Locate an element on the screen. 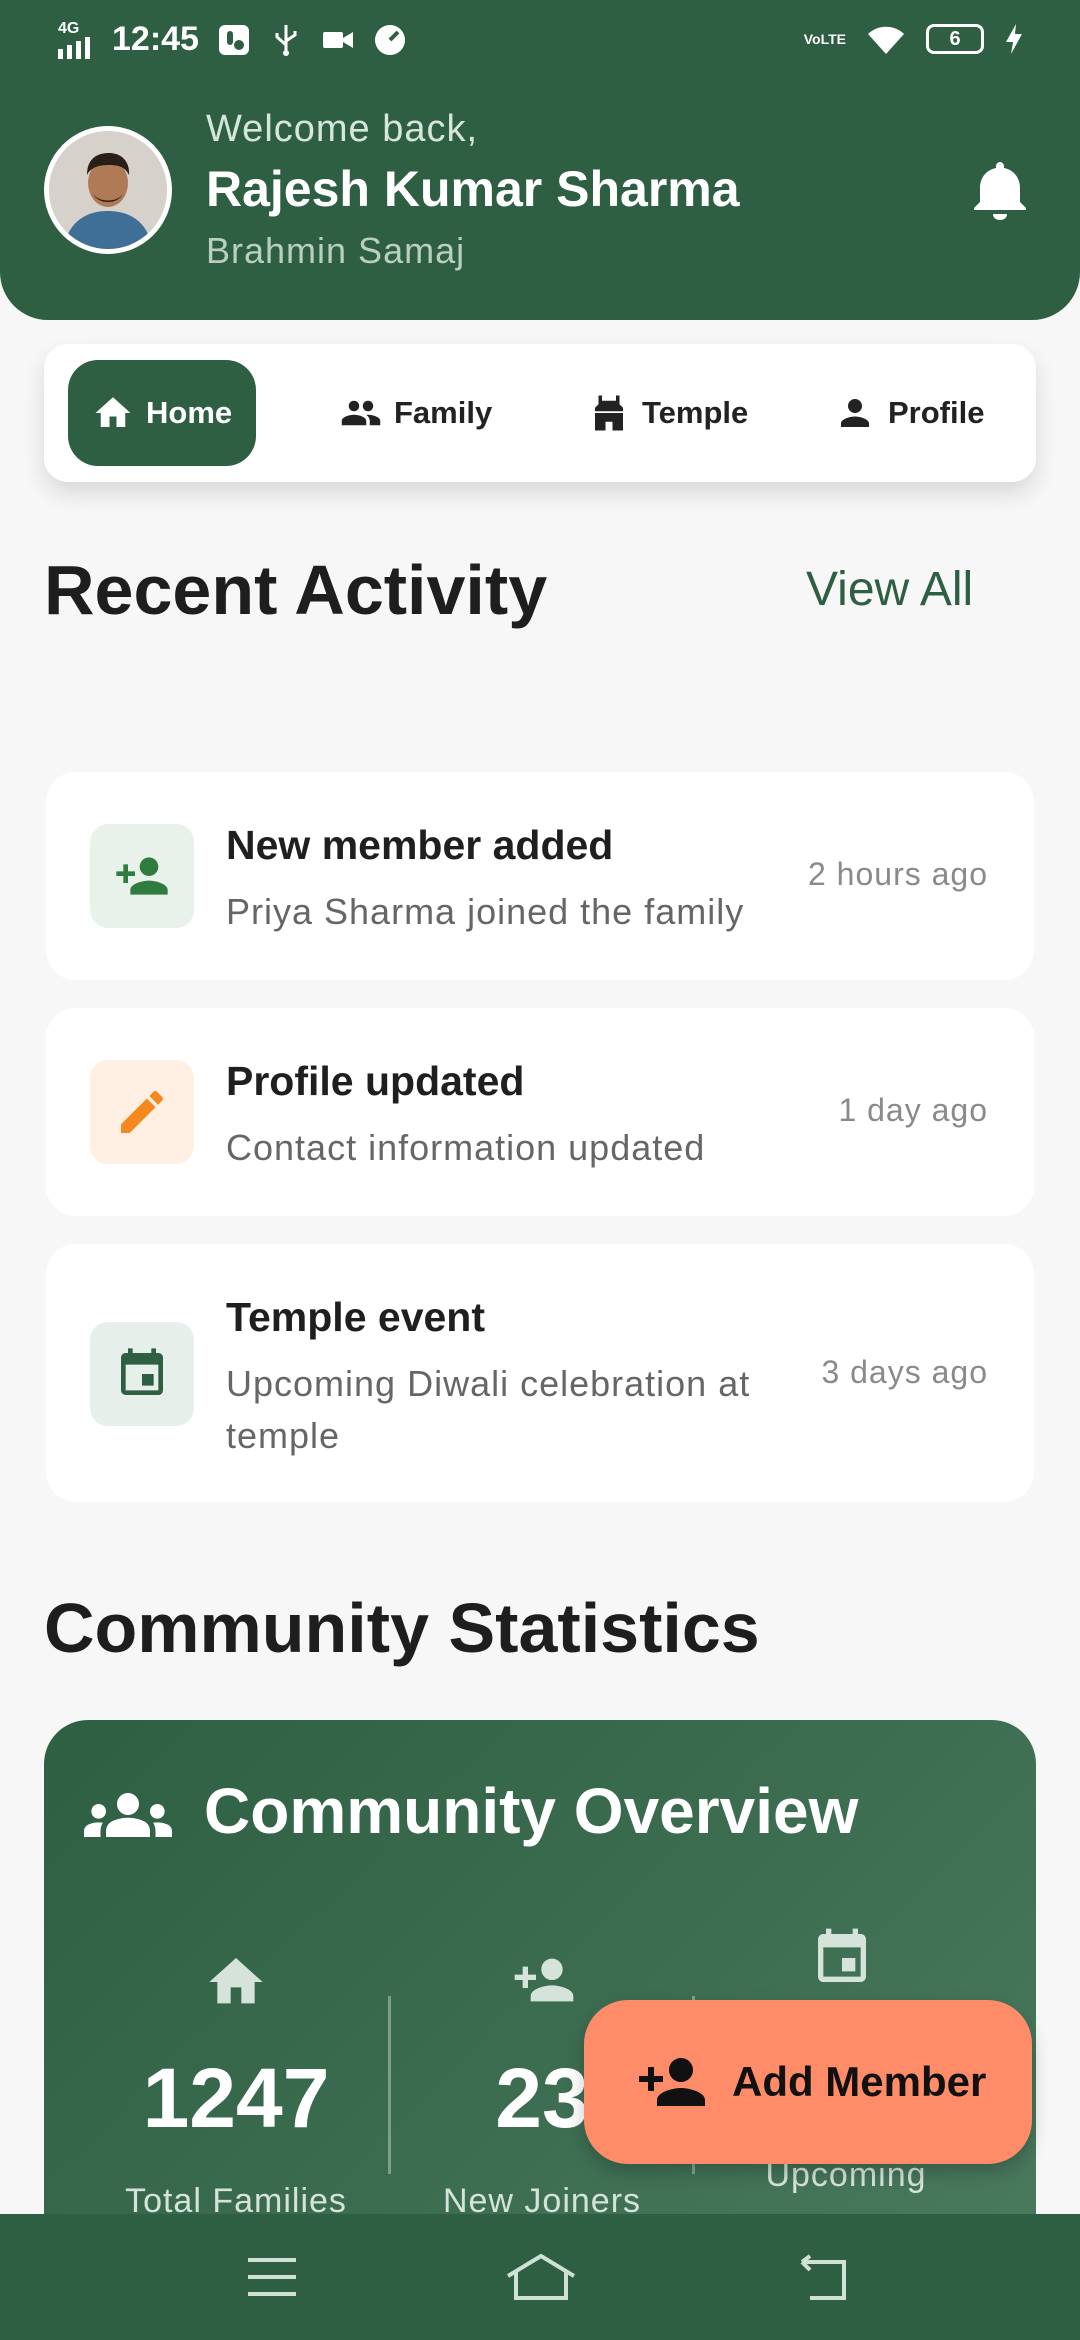  add-member-button: Add Member is located at coordinates (808, 2082).